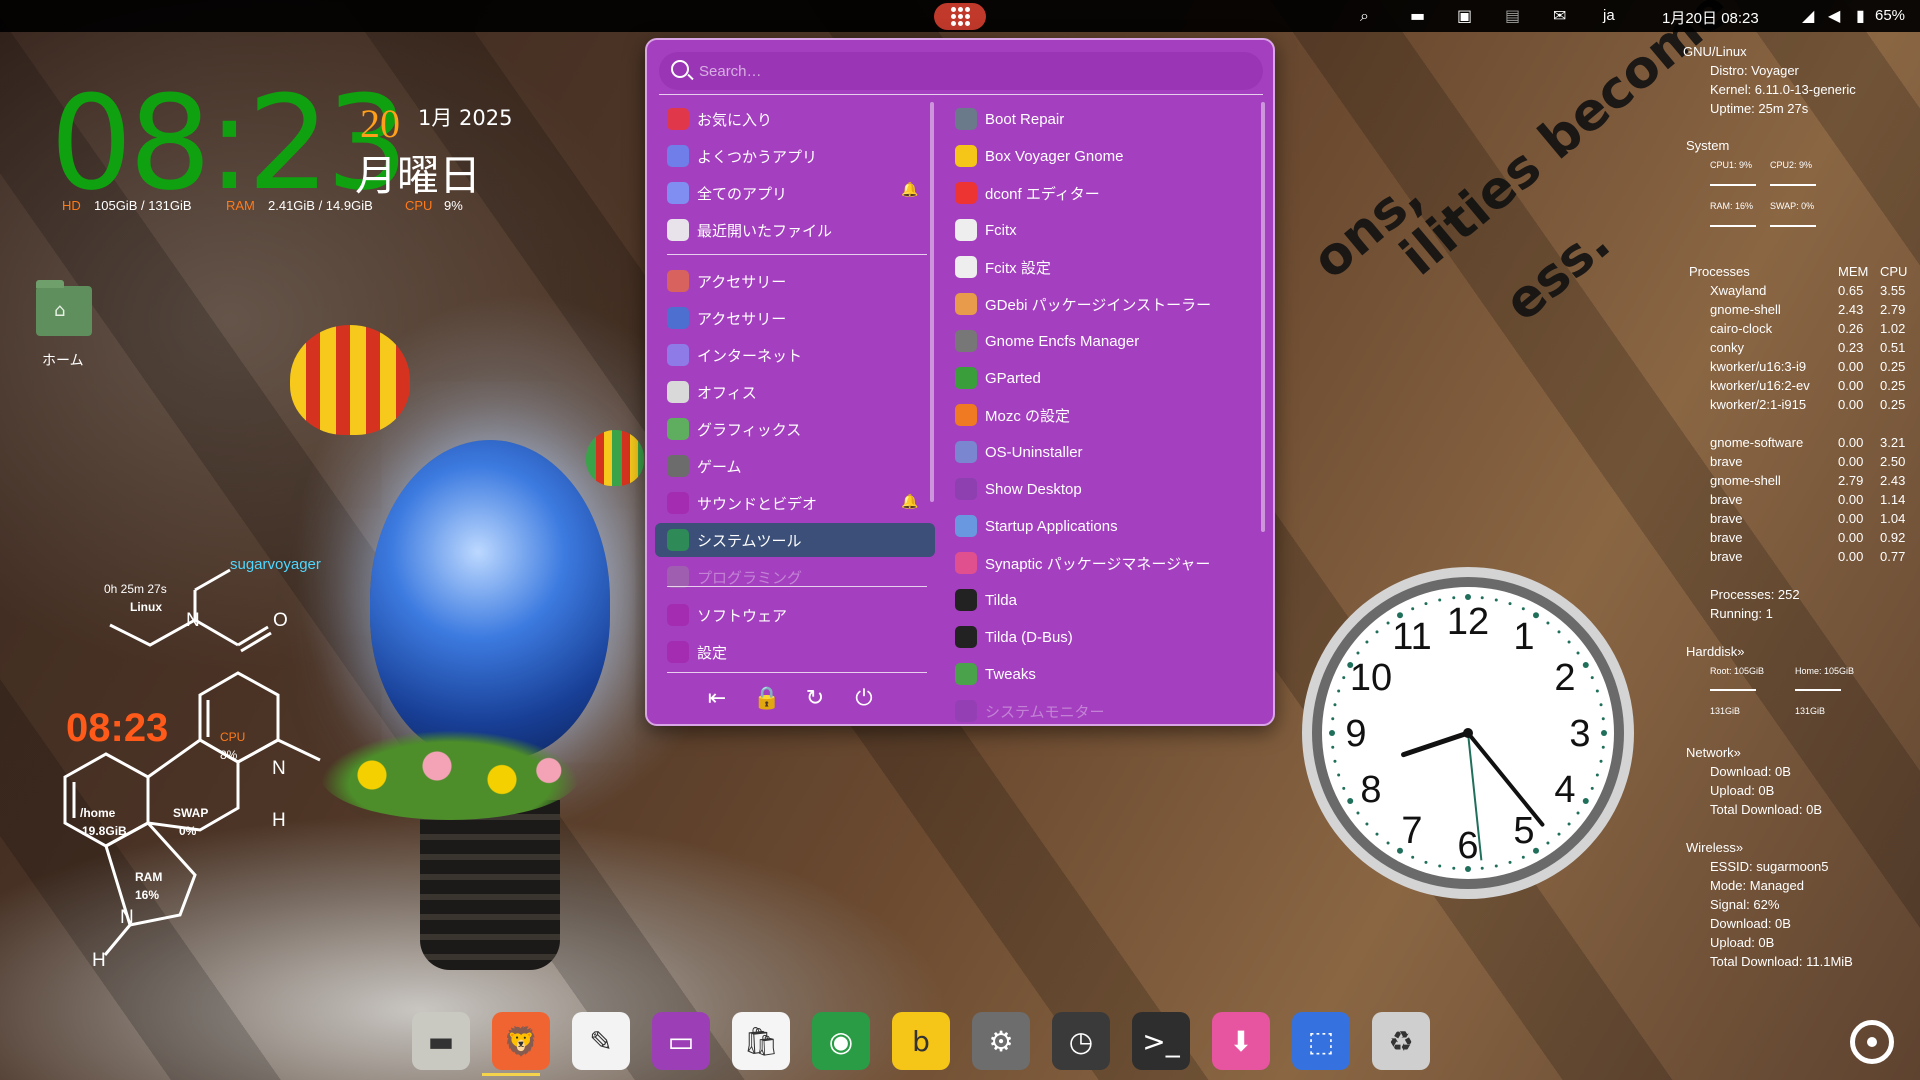  Describe the element at coordinates (1808, 16) in the screenshot. I see `wifi-icon: ◢` at that location.